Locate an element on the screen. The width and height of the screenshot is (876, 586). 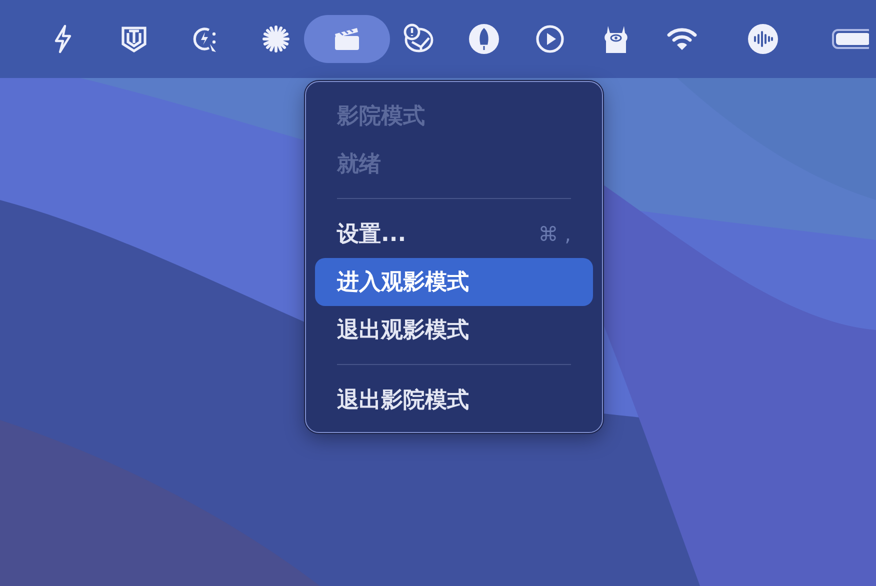
menu-item-label: 退出影院模式 is located at coordinates (403, 401).